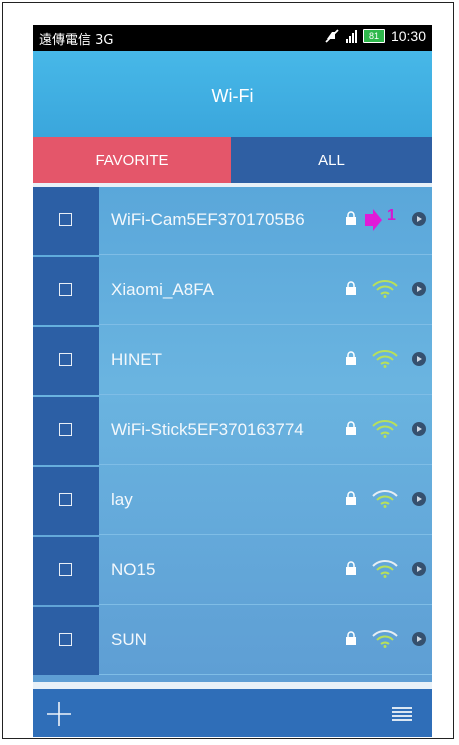 The image size is (459, 745). What do you see at coordinates (232, 641) in the screenshot?
I see `network-row: SUN` at bounding box center [232, 641].